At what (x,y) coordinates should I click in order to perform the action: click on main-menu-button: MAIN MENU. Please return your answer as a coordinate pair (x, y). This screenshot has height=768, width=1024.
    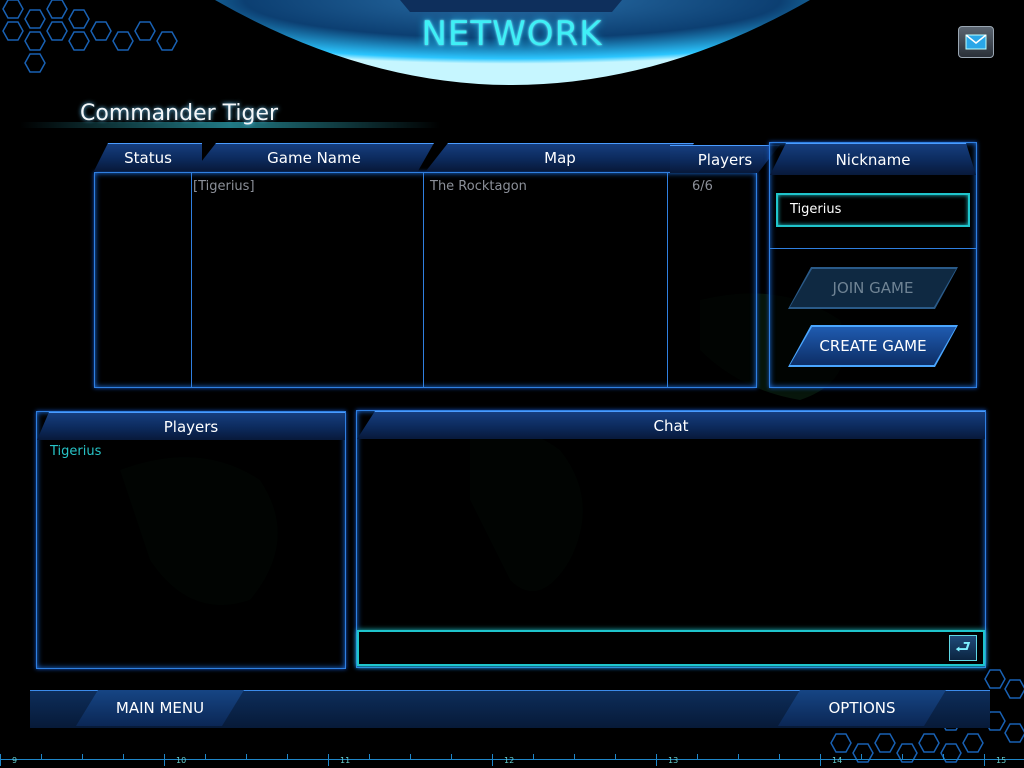
    Looking at the image, I should click on (160, 708).